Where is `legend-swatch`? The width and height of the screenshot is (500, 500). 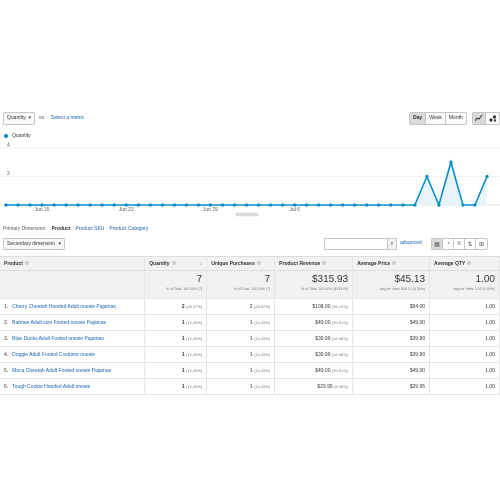 legend-swatch is located at coordinates (6, 136).